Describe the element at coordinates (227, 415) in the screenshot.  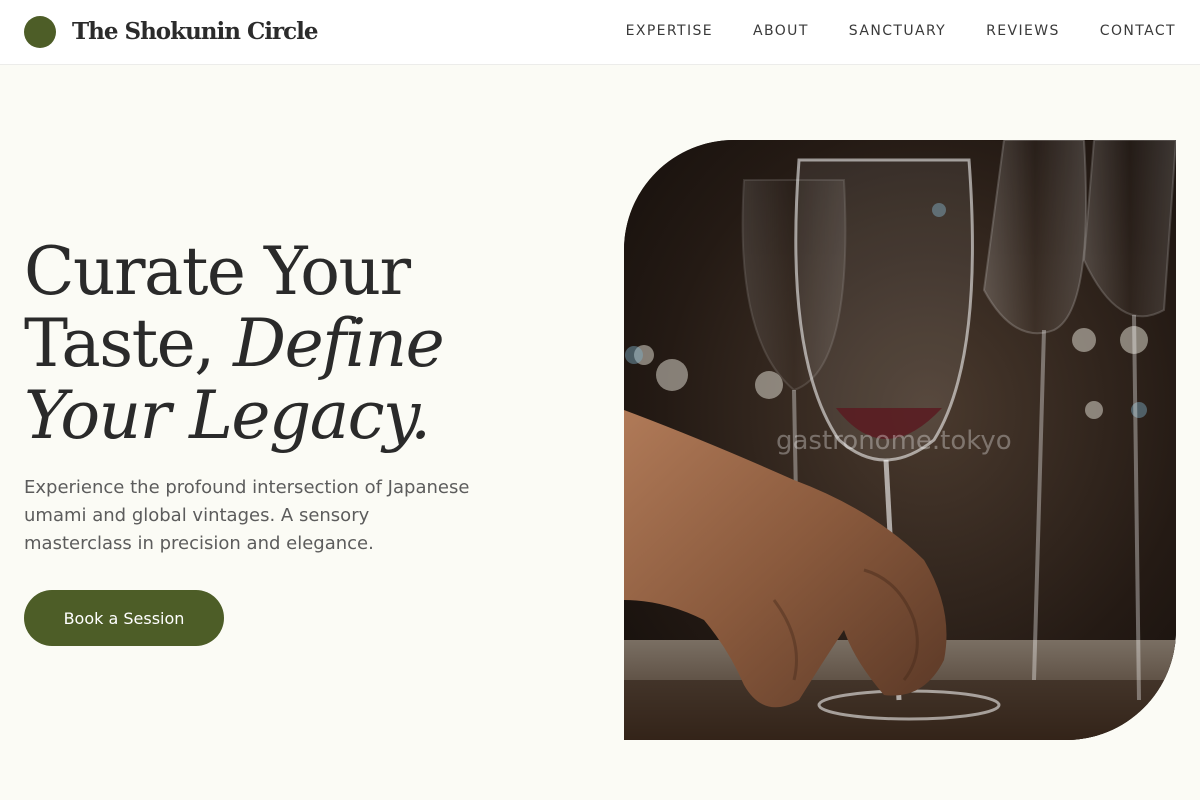
I see `hero-title-line3-italic: Your Legacy.` at that location.